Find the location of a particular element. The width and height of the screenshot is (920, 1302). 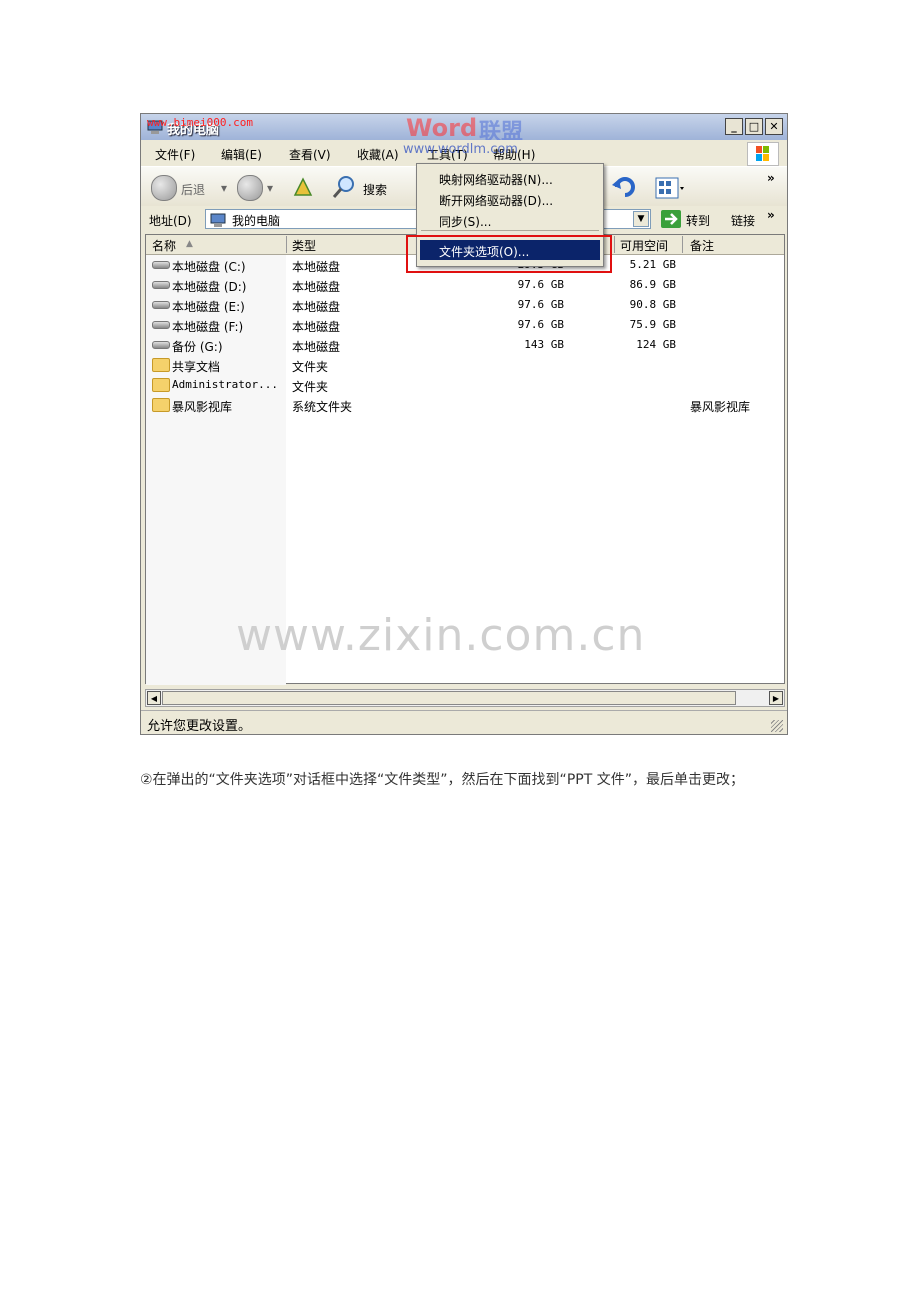

status-bar: 允许您更改设置。 is located at coordinates (464, 722).